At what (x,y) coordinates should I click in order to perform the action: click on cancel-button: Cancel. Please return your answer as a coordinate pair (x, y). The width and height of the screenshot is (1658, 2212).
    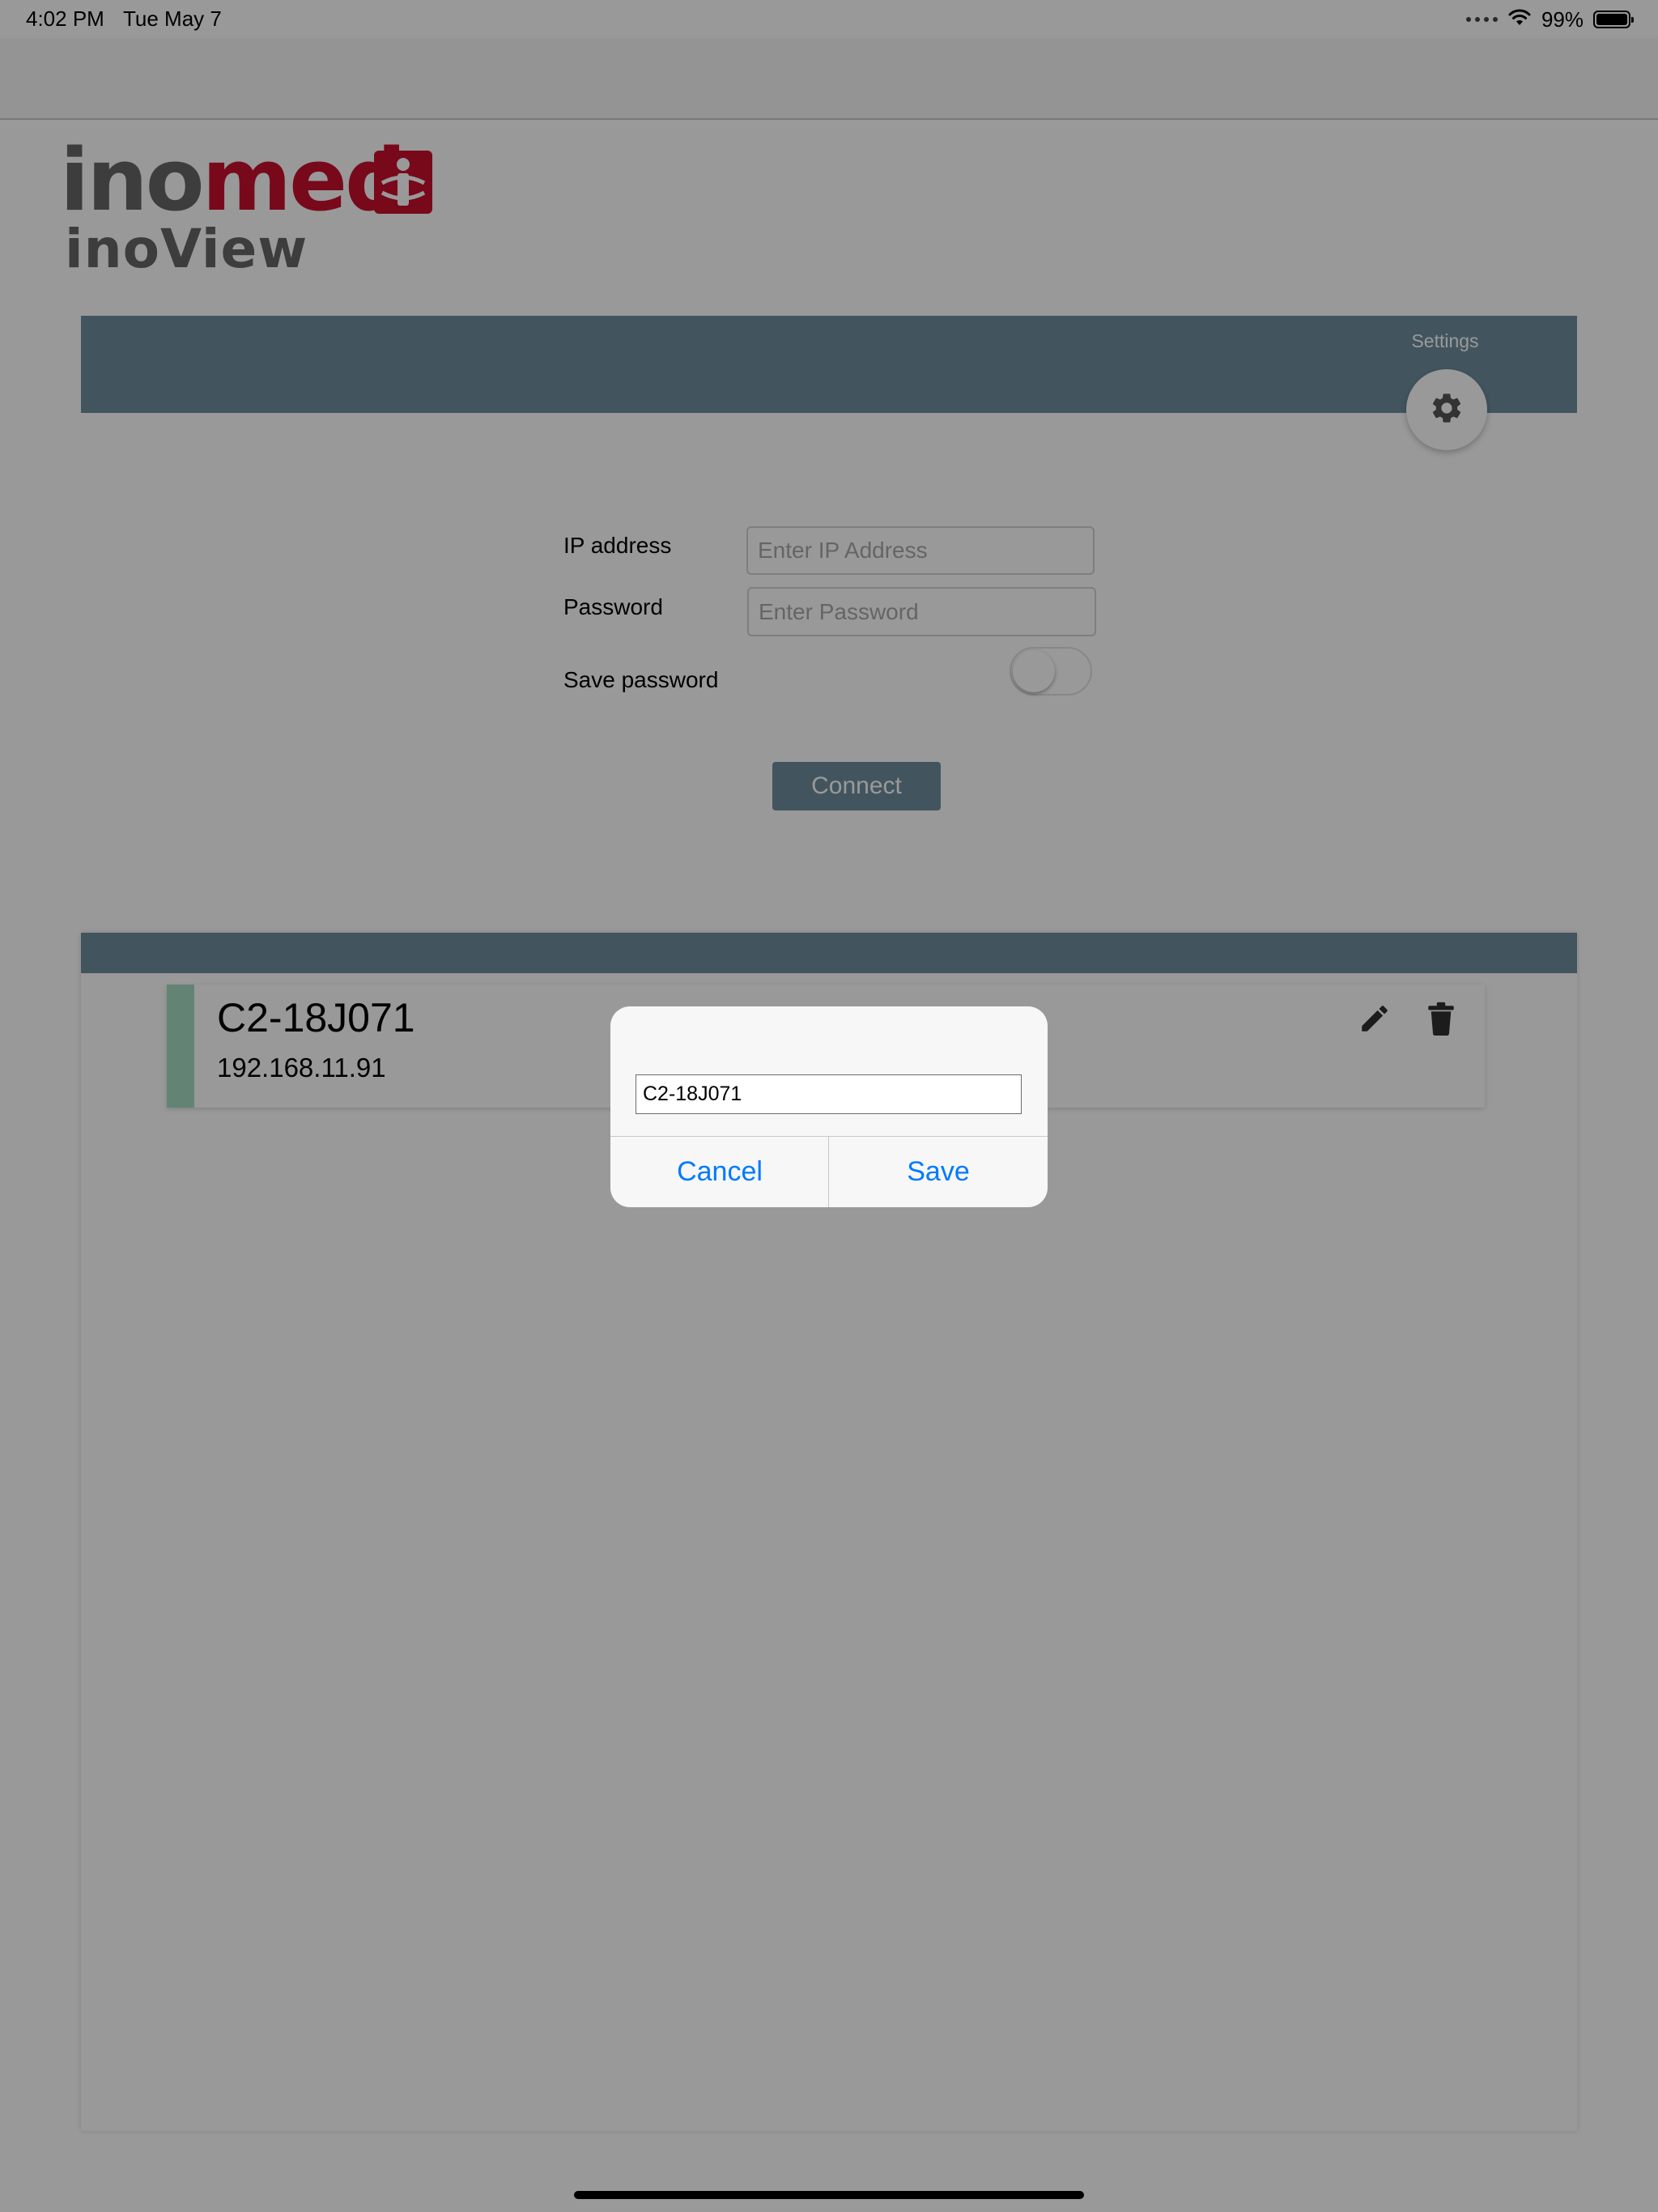
    Looking at the image, I should click on (719, 1172).